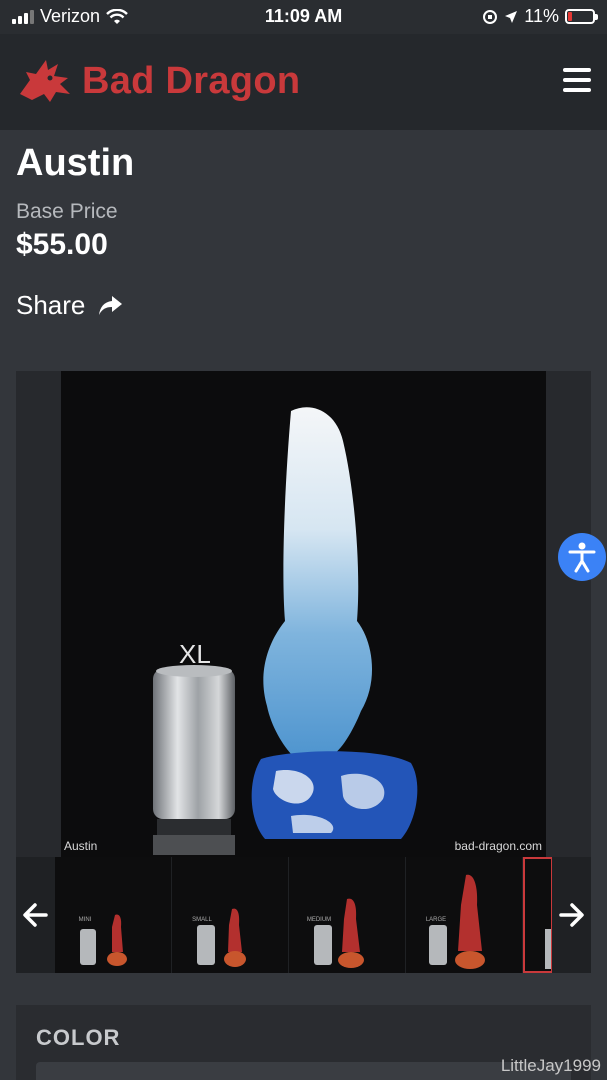 This screenshot has width=607, height=1080. I want to click on brand-logo: Bad Dragon, so click(158, 81).